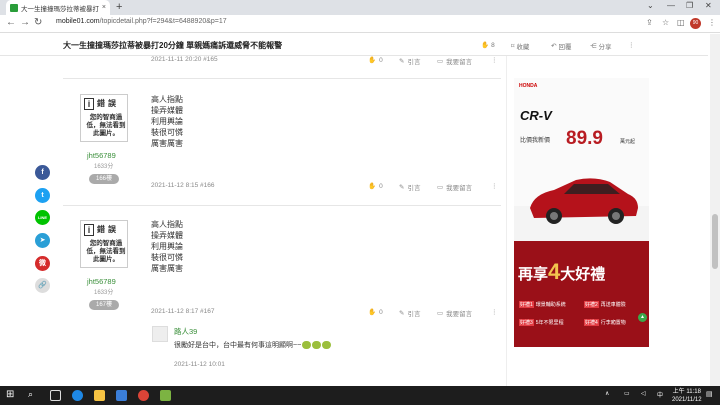 This screenshot has width=720, height=405. What do you see at coordinates (55, 395) in the screenshot?
I see `task-view-icon` at bounding box center [55, 395].